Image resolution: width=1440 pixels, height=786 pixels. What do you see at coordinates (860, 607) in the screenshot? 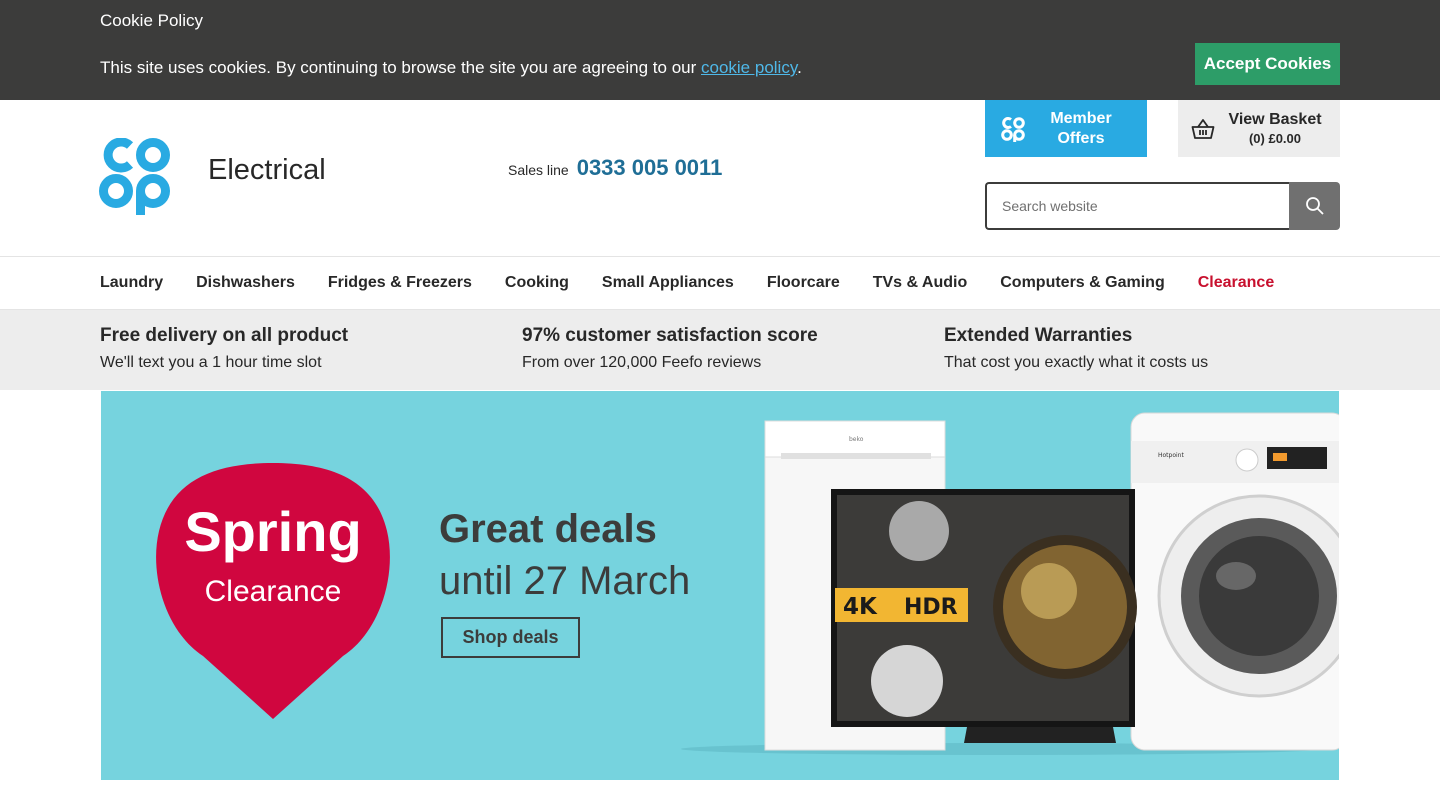
I see `tv-4k-label: 4K` at bounding box center [860, 607].